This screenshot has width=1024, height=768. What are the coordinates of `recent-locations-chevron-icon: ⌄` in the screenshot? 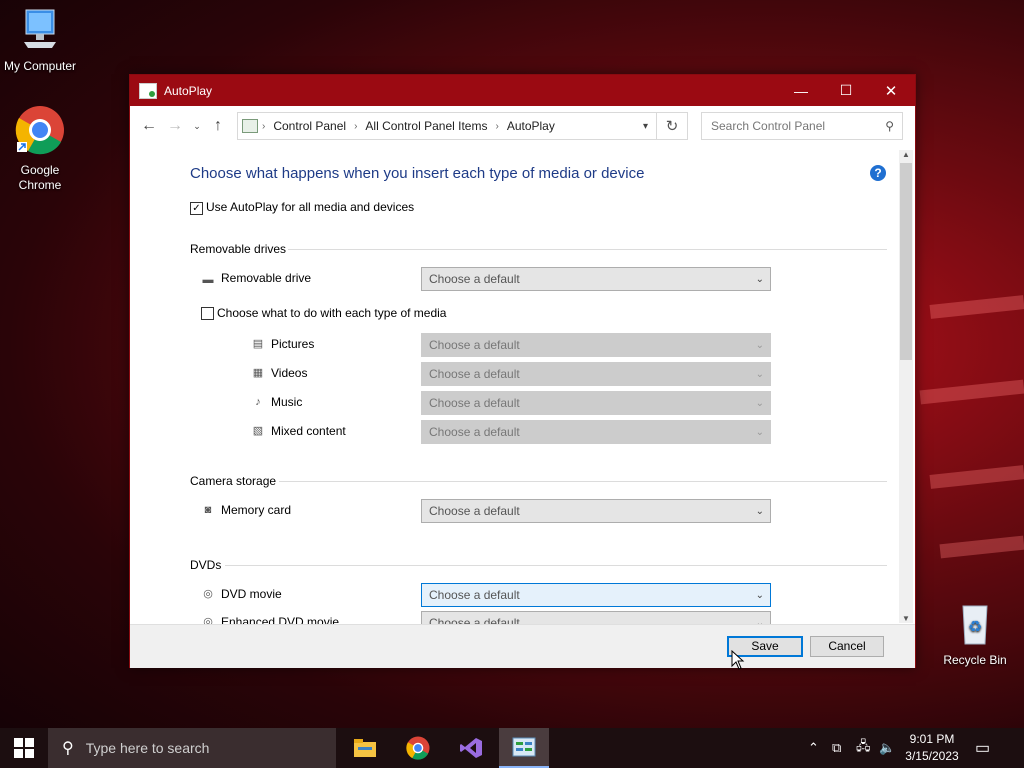 It's located at (197, 126).